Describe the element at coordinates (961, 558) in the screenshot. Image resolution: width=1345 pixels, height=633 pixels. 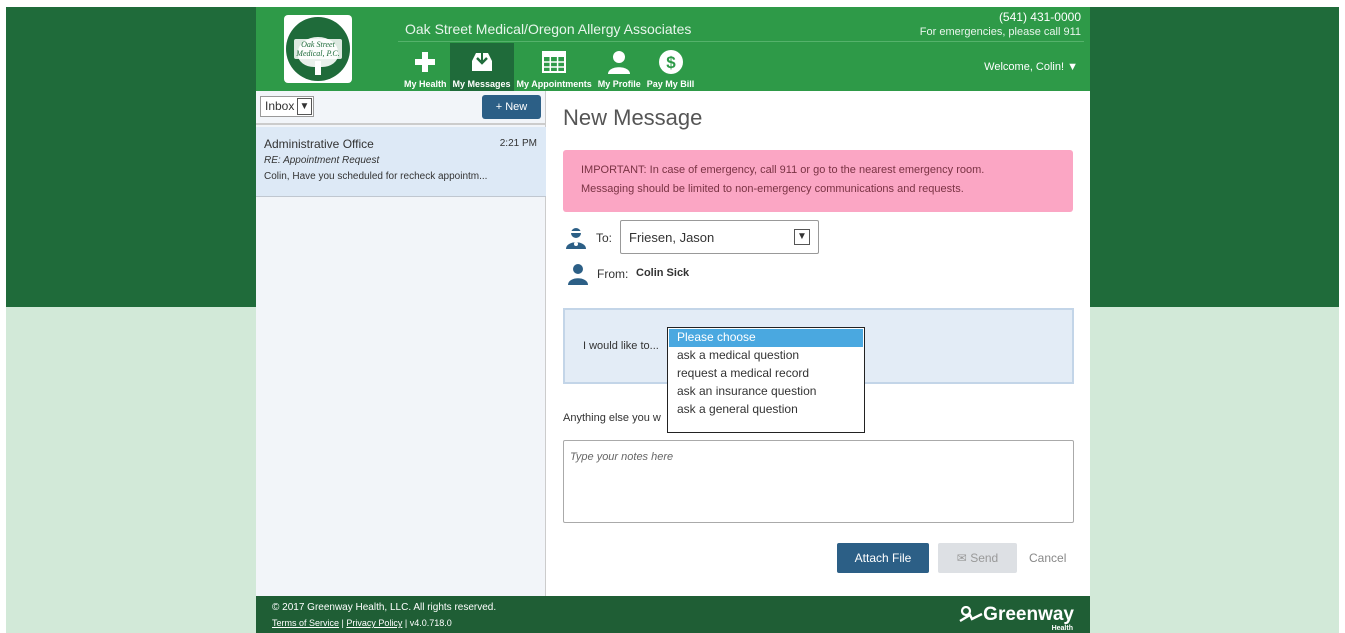
I see `envelope-icon: ✉` at that location.